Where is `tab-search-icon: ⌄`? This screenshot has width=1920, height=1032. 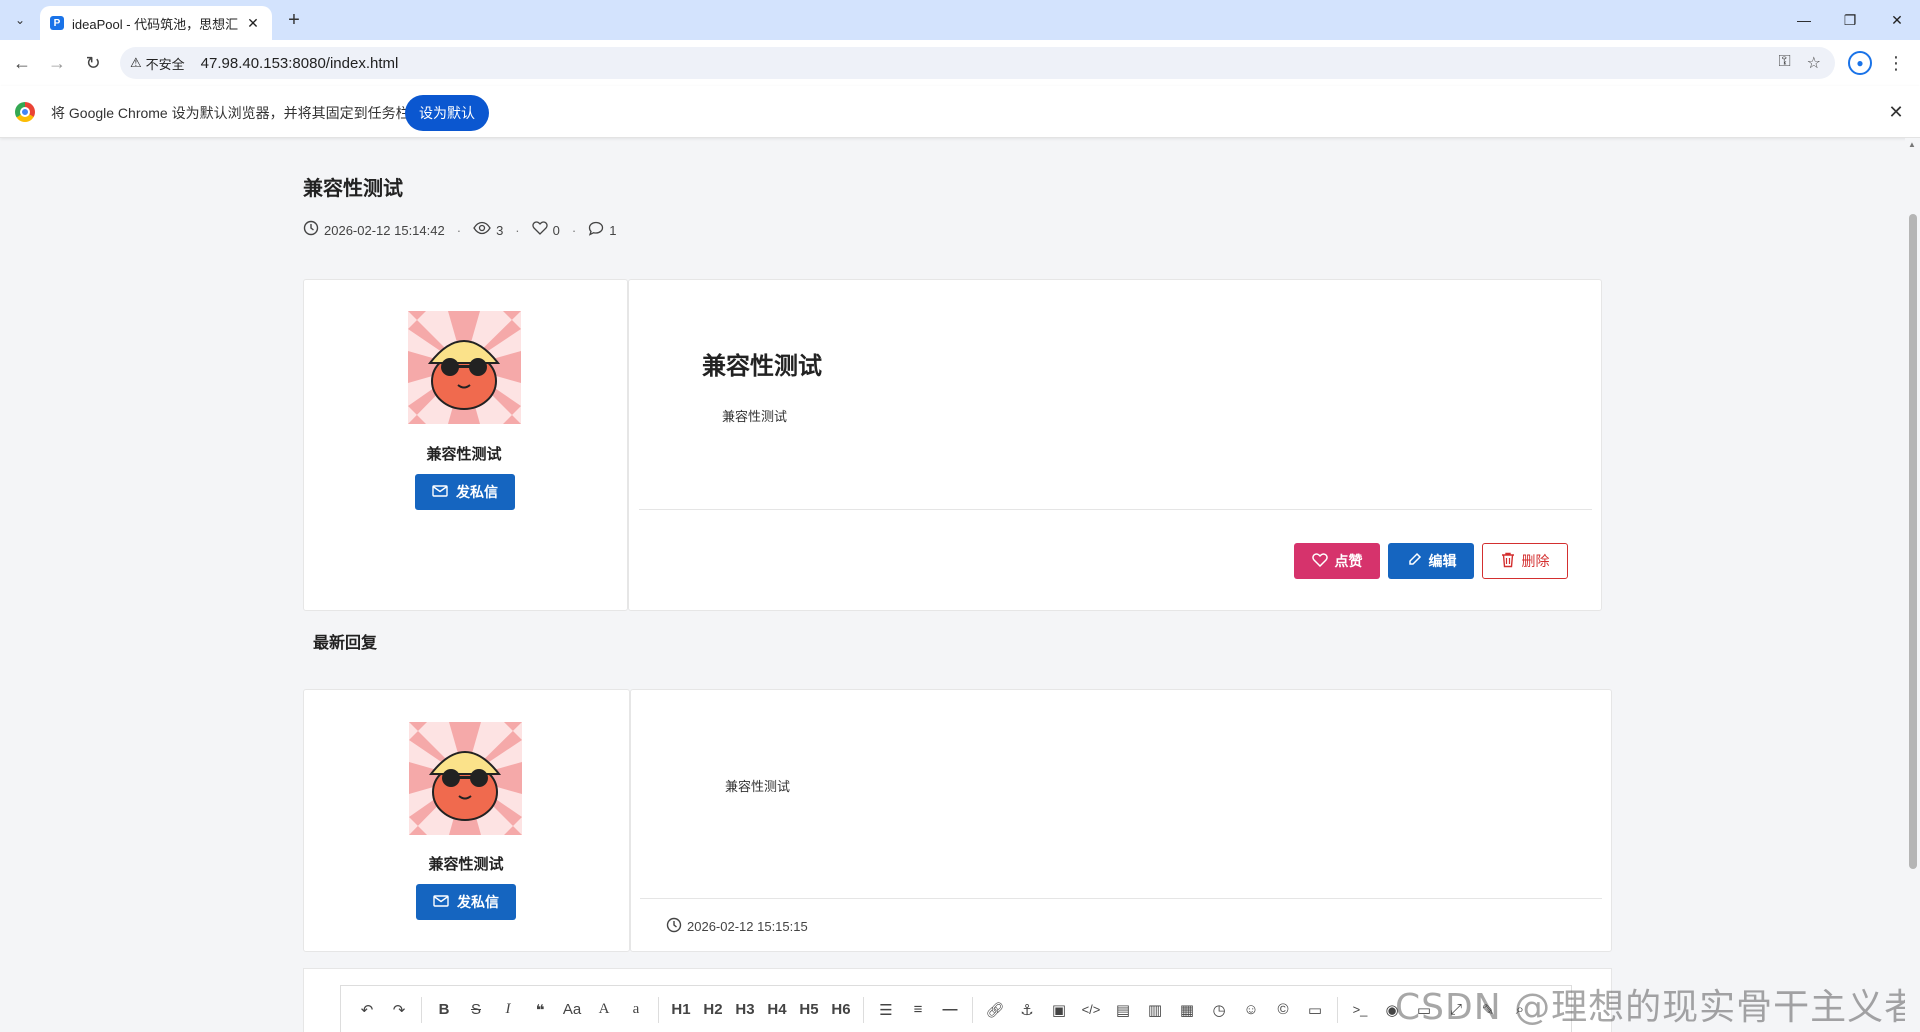
tab-search-icon: ⌄ is located at coordinates (20, 20).